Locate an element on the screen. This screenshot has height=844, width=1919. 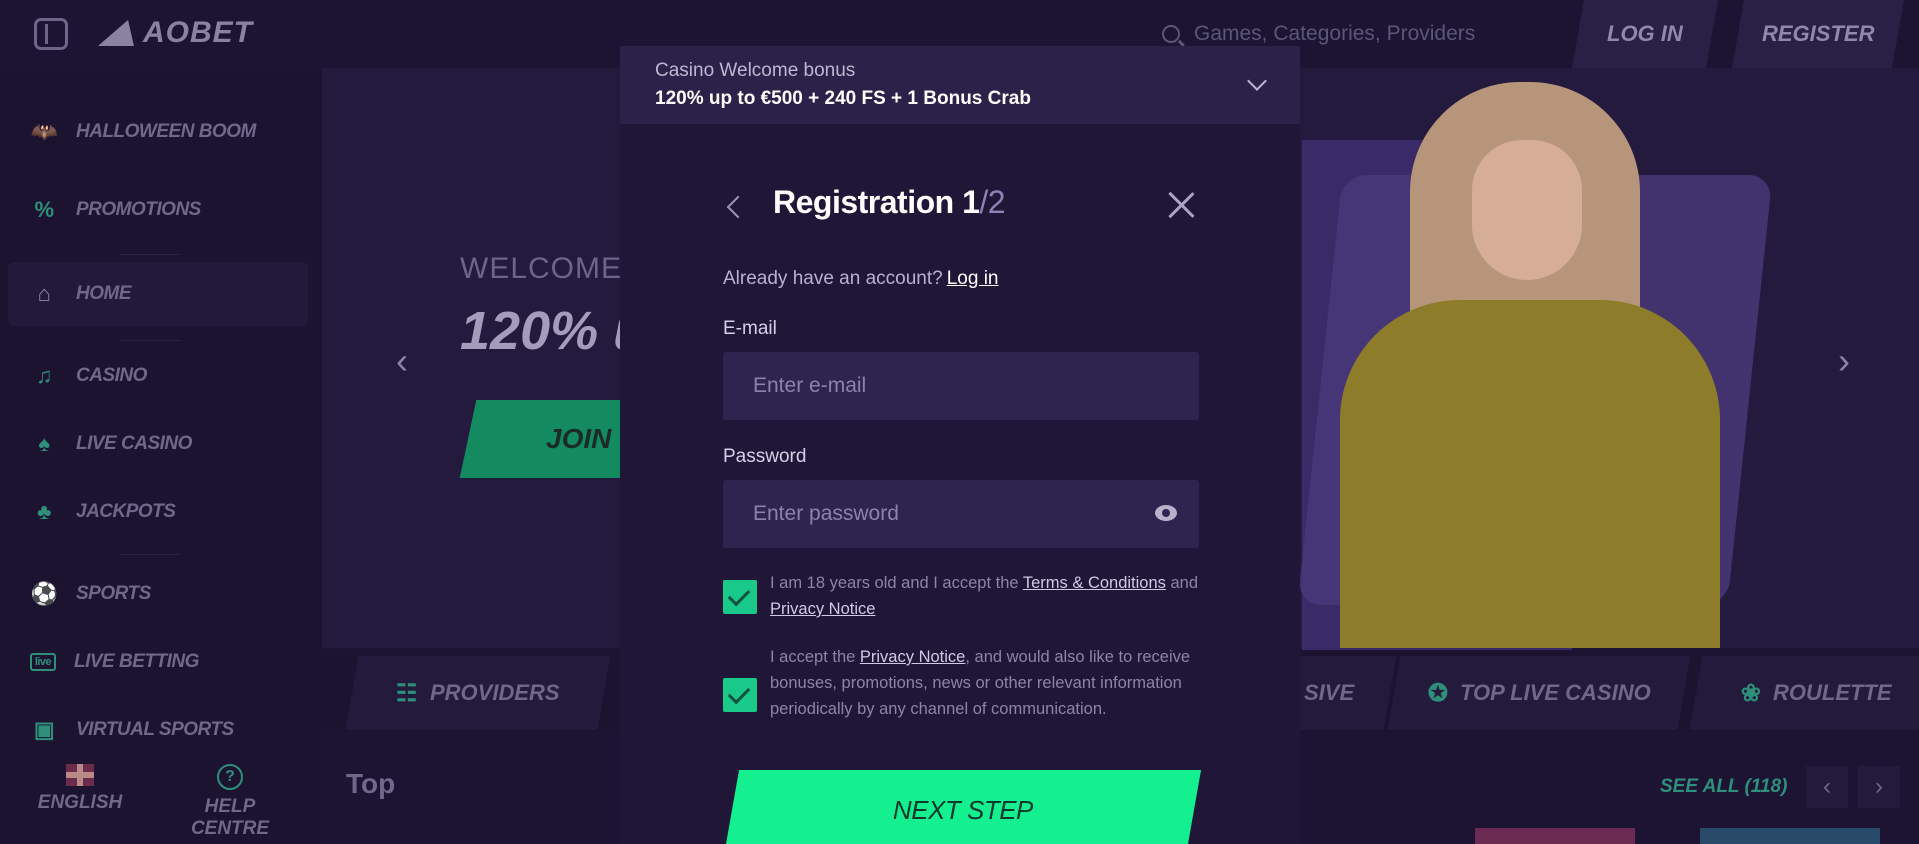
sidebar-item-label: JACKPOTS is located at coordinates (126, 511).